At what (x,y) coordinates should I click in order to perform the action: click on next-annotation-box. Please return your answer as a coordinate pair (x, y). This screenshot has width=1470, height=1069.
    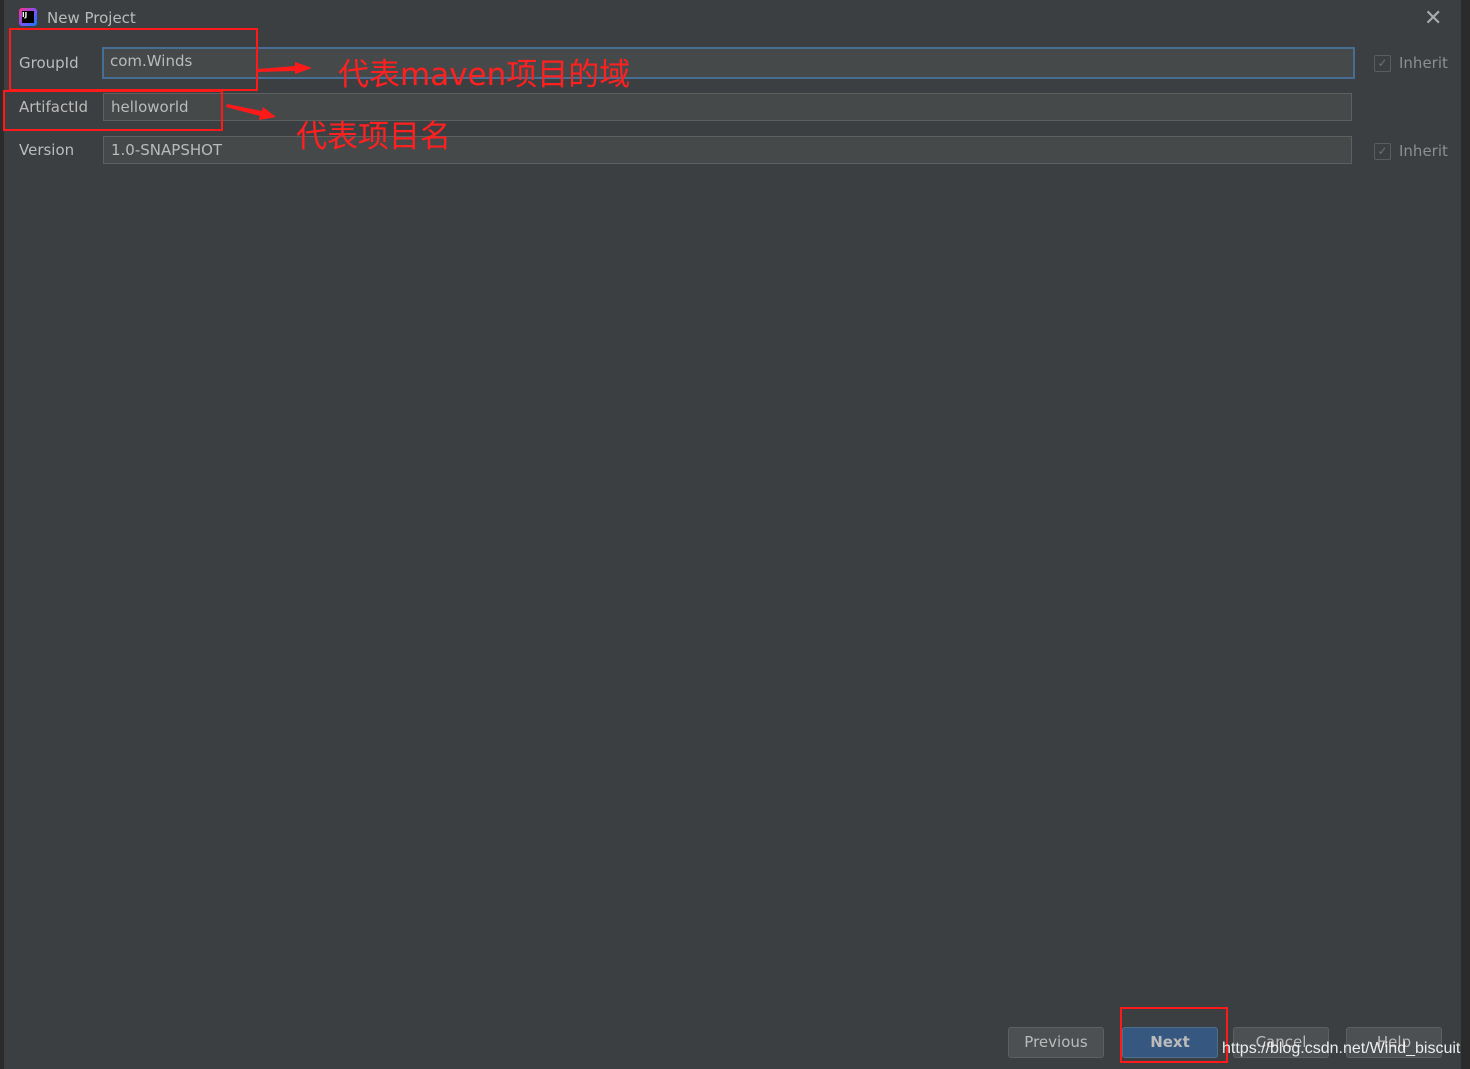
    Looking at the image, I should click on (1174, 1035).